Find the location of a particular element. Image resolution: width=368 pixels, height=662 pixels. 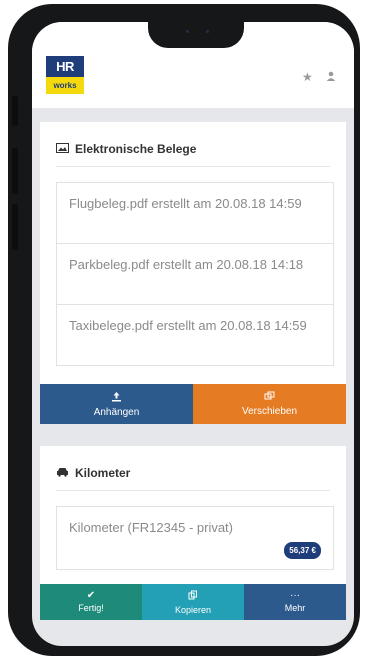

bottom-action-bar: ✔ Fertig! Kopieren ··· Mehr is located at coordinates (193, 602).